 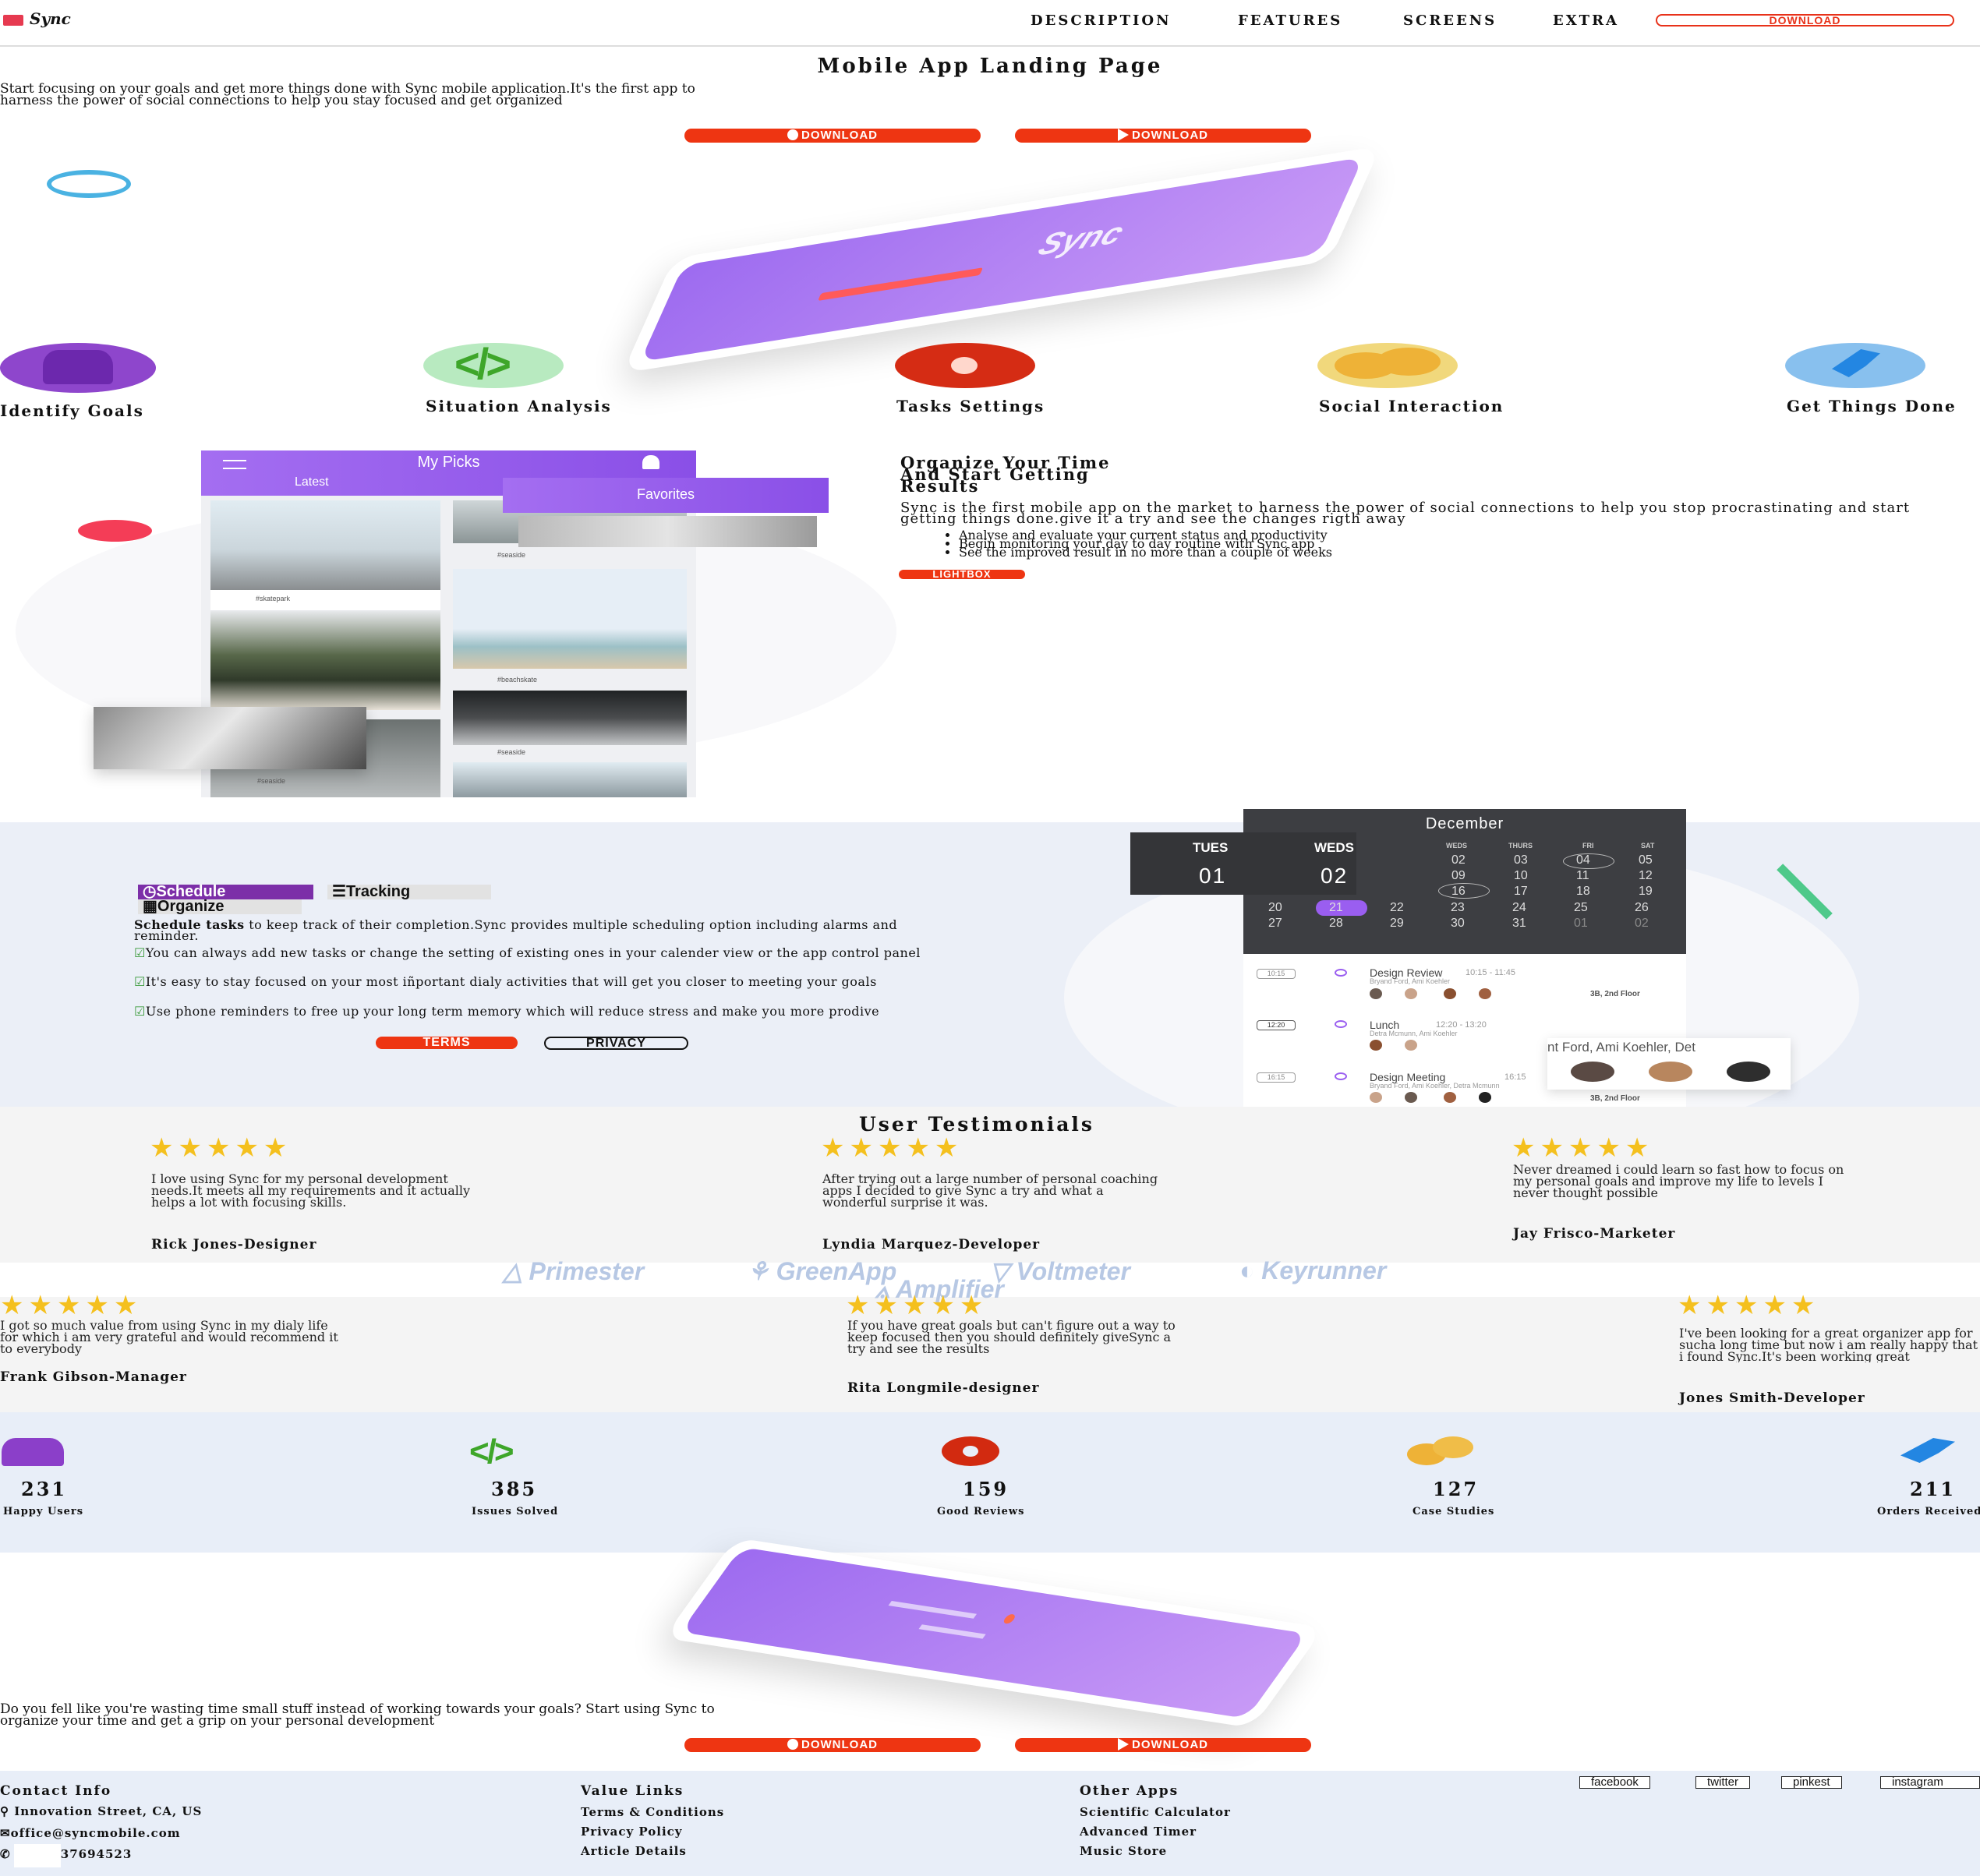 I want to click on bell-icon, so click(x=650, y=462).